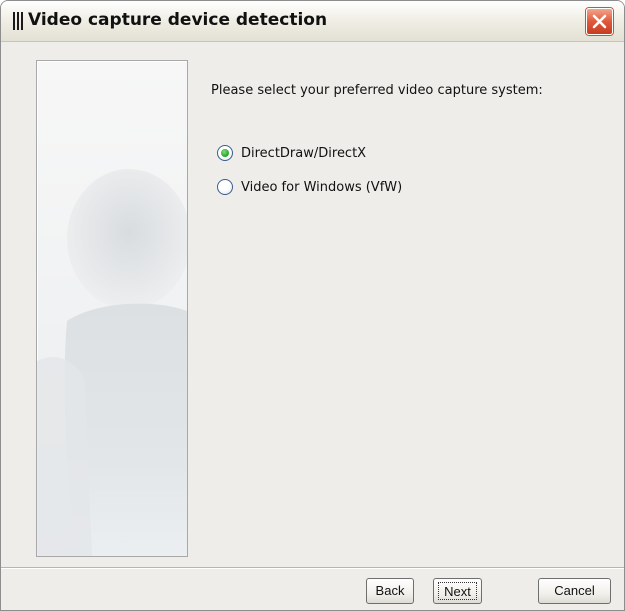 The width and height of the screenshot is (625, 611). I want to click on option-directdraw: DirectDraw/DirectX, so click(291, 153).